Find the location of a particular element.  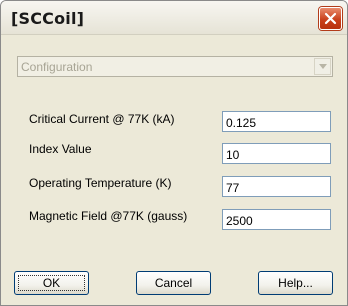

operating-temperature-label: Operating Temperature (K) is located at coordinates (100, 183).